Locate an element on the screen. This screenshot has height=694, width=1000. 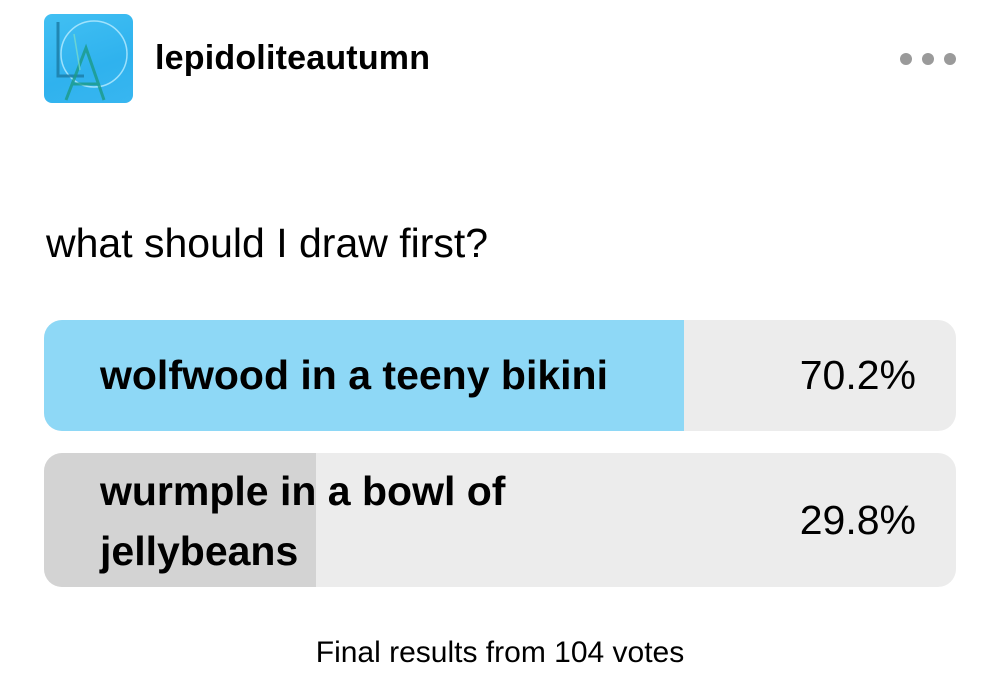
poll-results-summary: Final results from 104 votes is located at coordinates (500, 652).